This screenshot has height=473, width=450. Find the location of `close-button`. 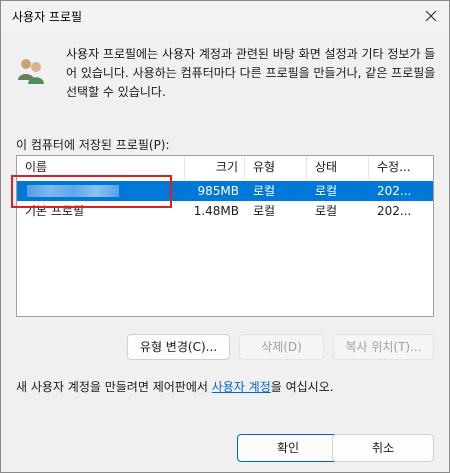

close-button is located at coordinates (431, 16).